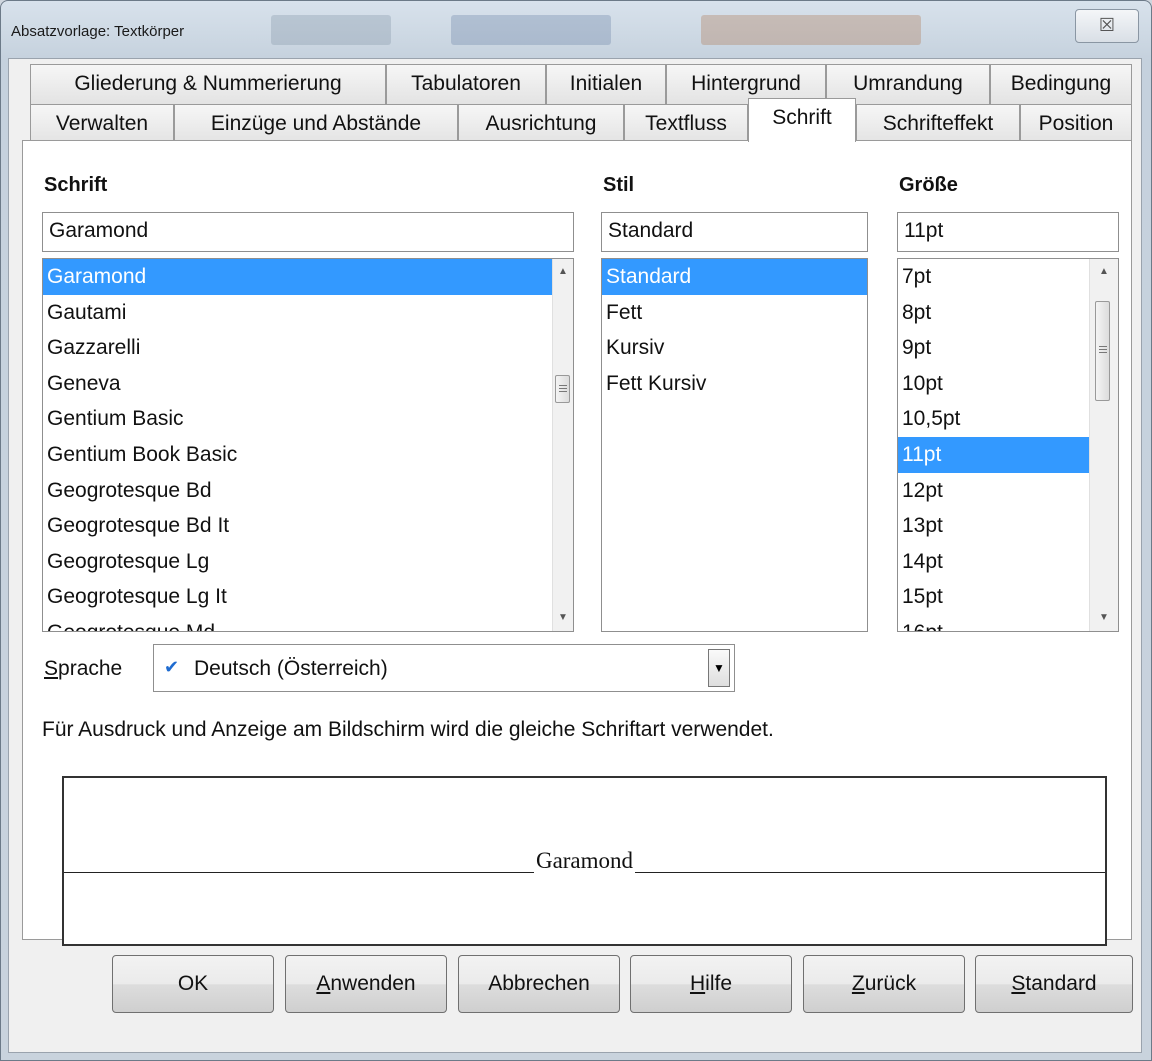 This screenshot has height=1061, width=1152. Describe the element at coordinates (734, 277) in the screenshot. I see `style-list-item: Standard` at that location.